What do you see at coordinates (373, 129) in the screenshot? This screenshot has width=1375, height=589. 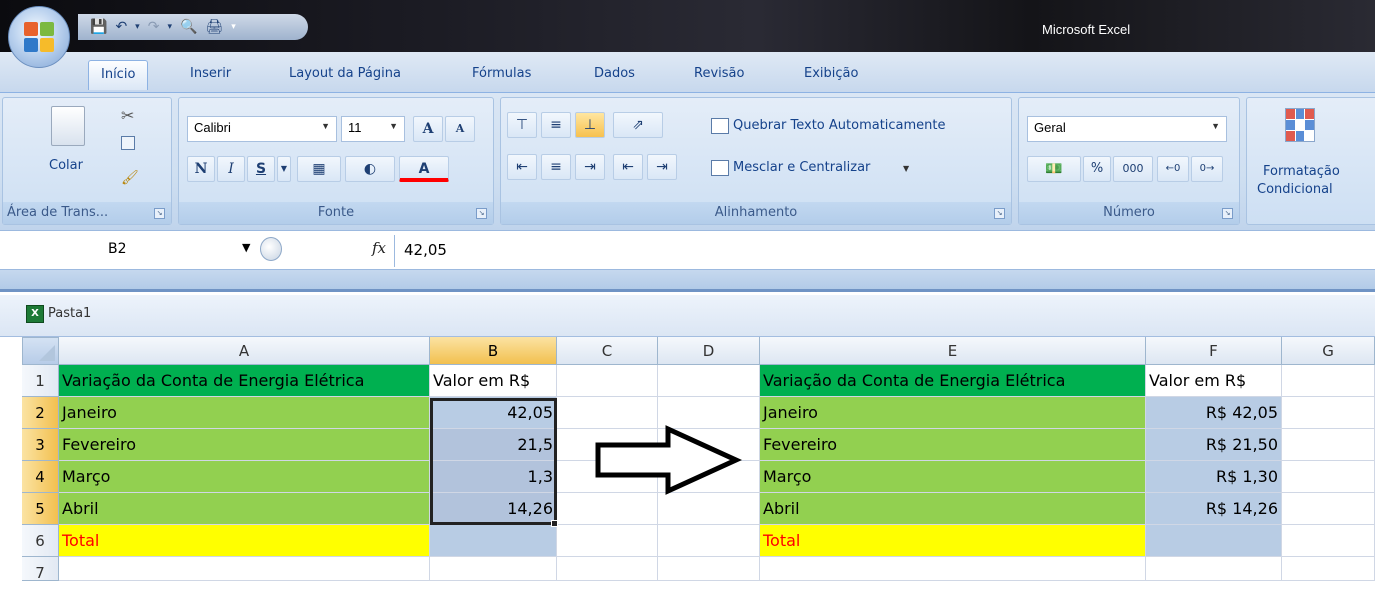 I see `font-size-select: 11 ▼` at bounding box center [373, 129].